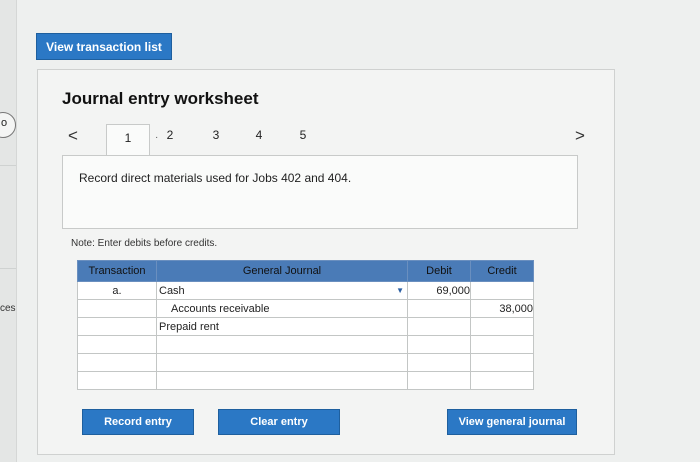 The height and width of the screenshot is (462, 700). I want to click on header-credit: Credit, so click(502, 271).